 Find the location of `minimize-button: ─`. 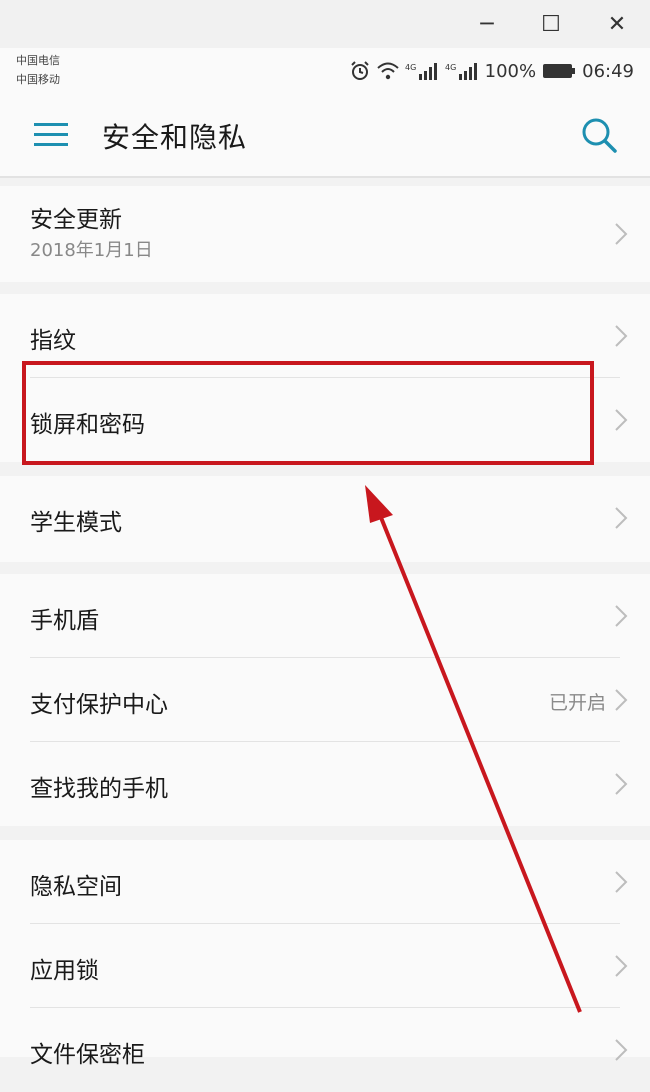

minimize-button: ─ is located at coordinates (487, 24).